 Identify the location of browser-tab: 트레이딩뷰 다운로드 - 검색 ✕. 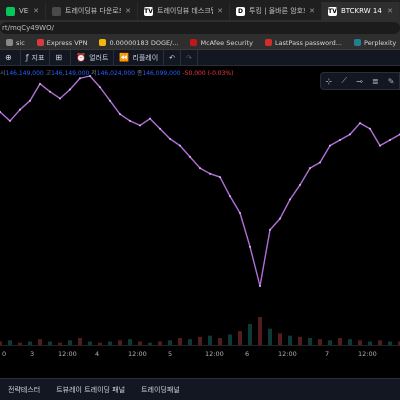
(92, 11).